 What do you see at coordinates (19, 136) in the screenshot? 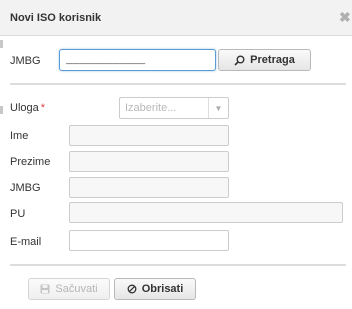
I see `first-name-label: Ime` at bounding box center [19, 136].